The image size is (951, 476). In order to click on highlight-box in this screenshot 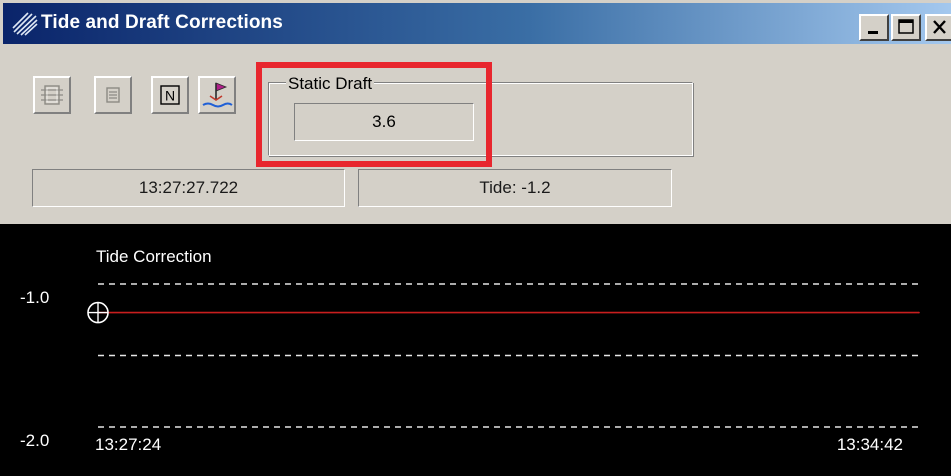, I will do `click(374, 114)`.